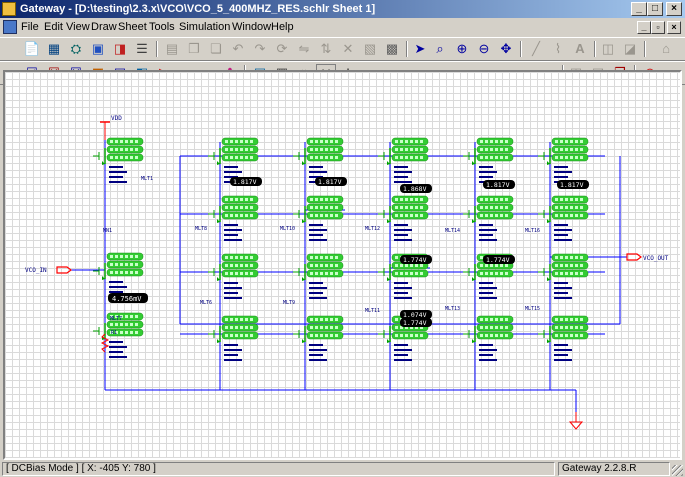  What do you see at coordinates (238, 49) in the screenshot?
I see `undo-icon: ↶` at bounding box center [238, 49].